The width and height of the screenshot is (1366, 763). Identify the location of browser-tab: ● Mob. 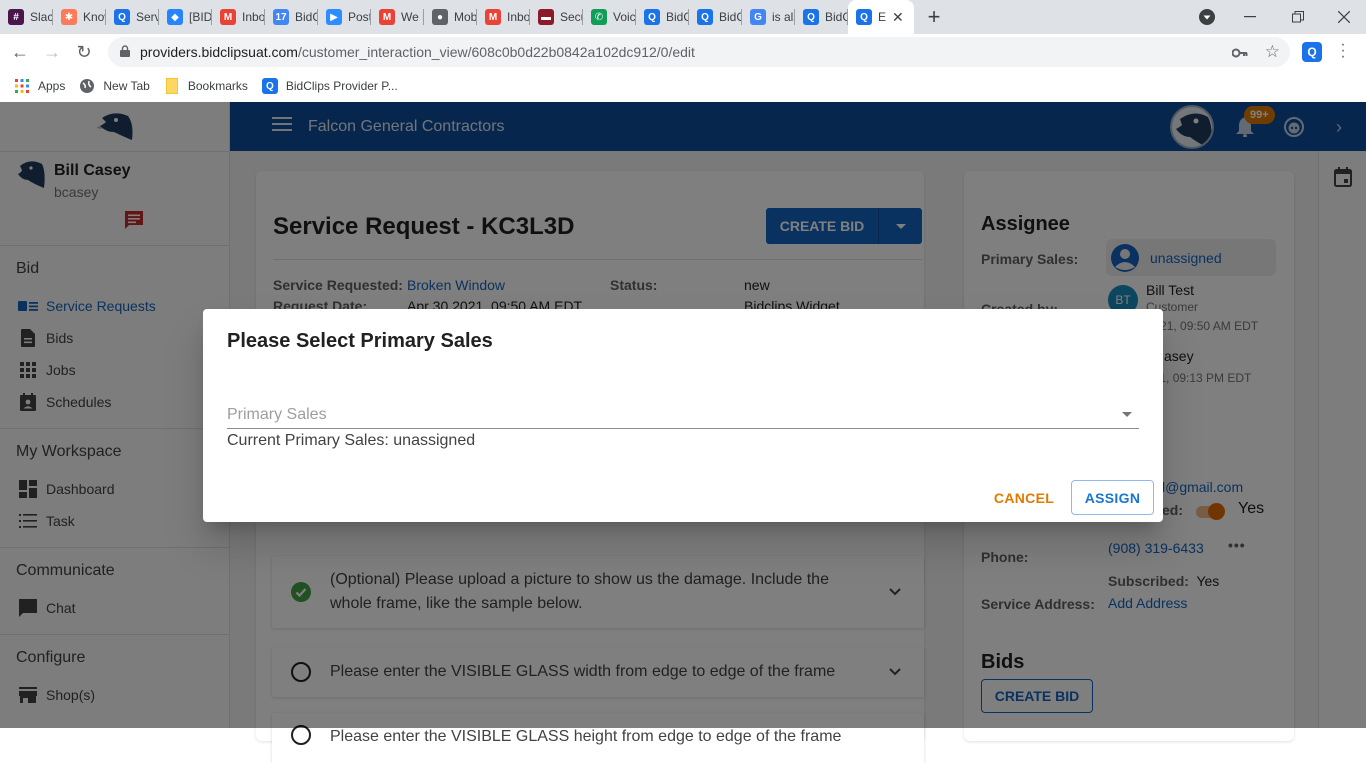
(450, 17).